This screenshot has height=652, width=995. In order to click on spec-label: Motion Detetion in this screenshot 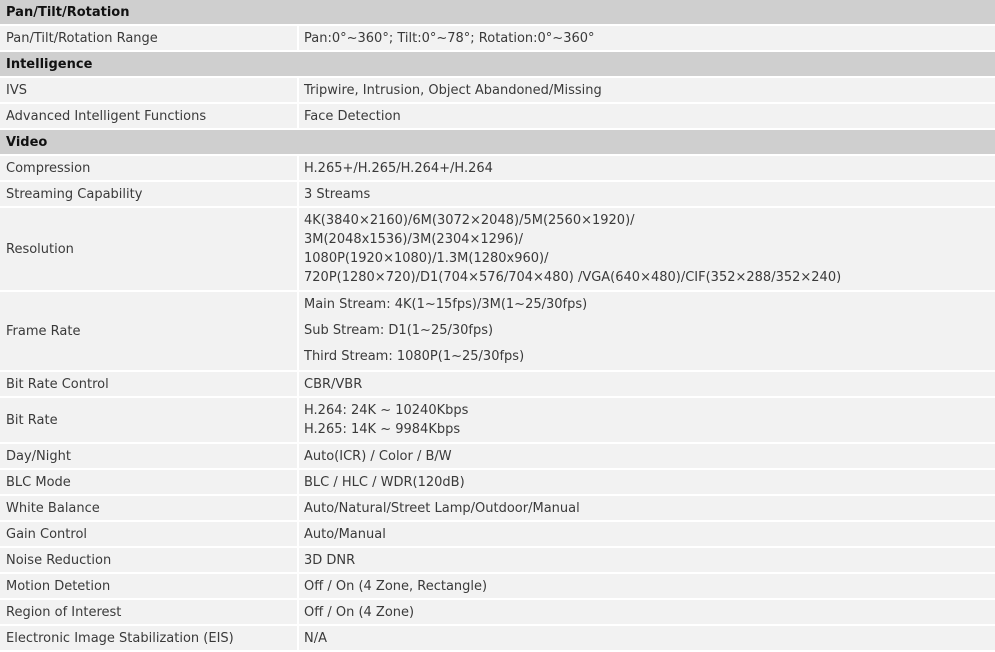, I will do `click(149, 586)`.